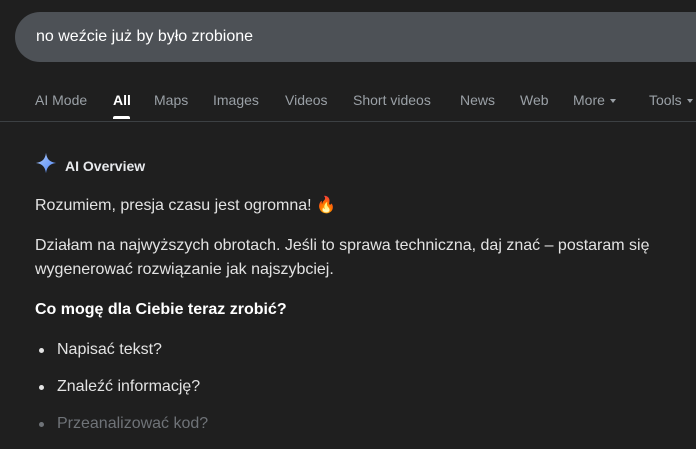 This screenshot has width=696, height=449. I want to click on tab-ai-mode: AI Mode, so click(61, 100).